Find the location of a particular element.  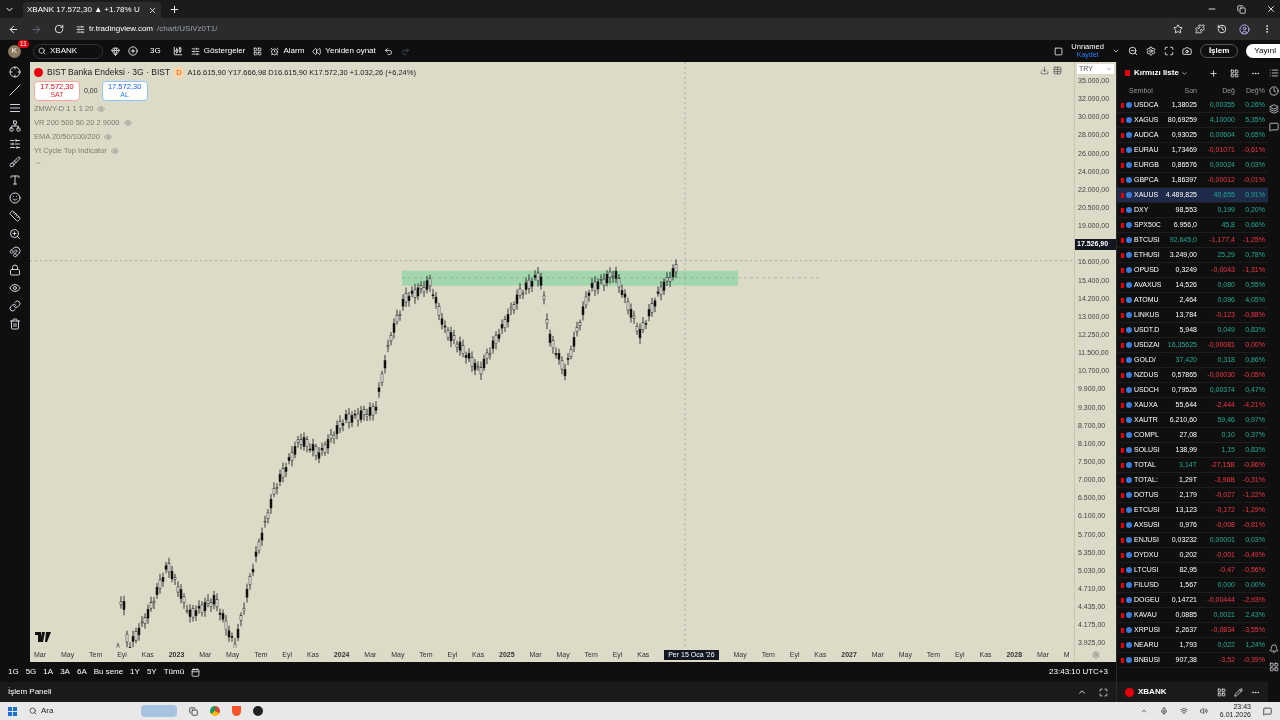

range-button: 5G is located at coordinates (31, 672).